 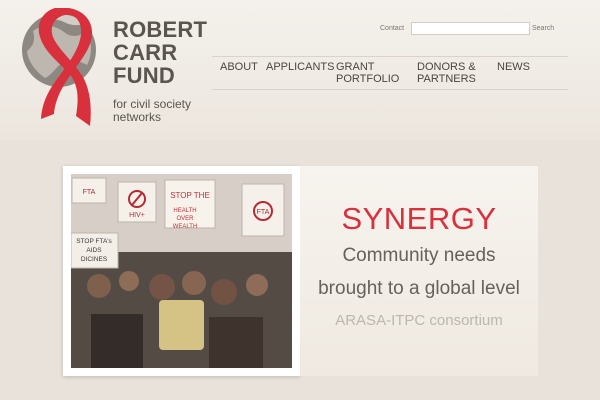 I want to click on protest-sign-text: HIV+, so click(x=137, y=215).